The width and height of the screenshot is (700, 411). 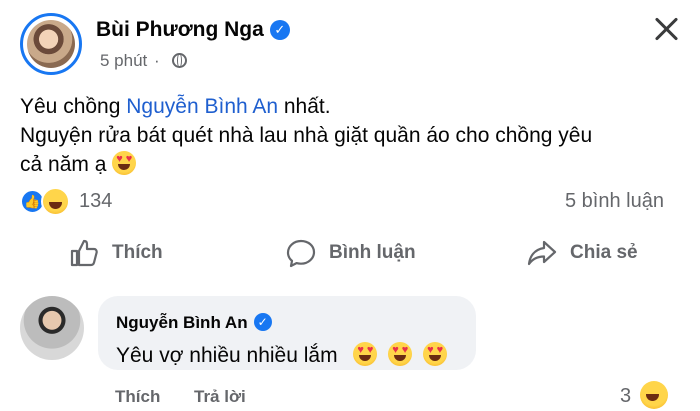 I want to click on mention-link: Nguyễn Bình An, so click(x=202, y=106).